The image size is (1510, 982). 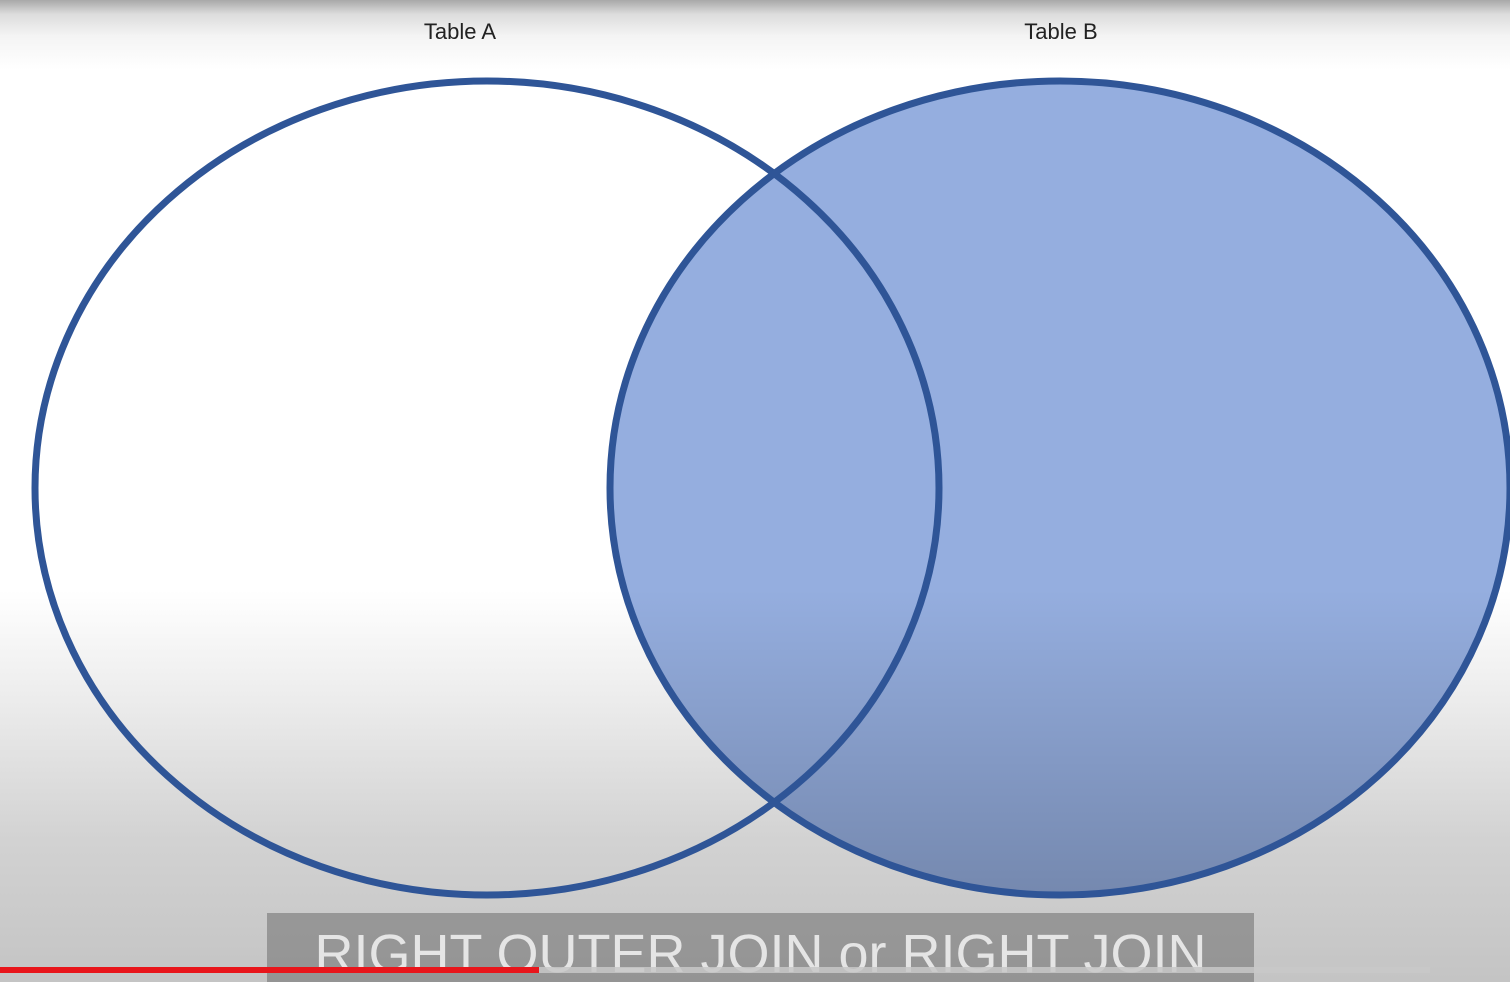 I want to click on table-b-label: Table B, so click(x=1060, y=31).